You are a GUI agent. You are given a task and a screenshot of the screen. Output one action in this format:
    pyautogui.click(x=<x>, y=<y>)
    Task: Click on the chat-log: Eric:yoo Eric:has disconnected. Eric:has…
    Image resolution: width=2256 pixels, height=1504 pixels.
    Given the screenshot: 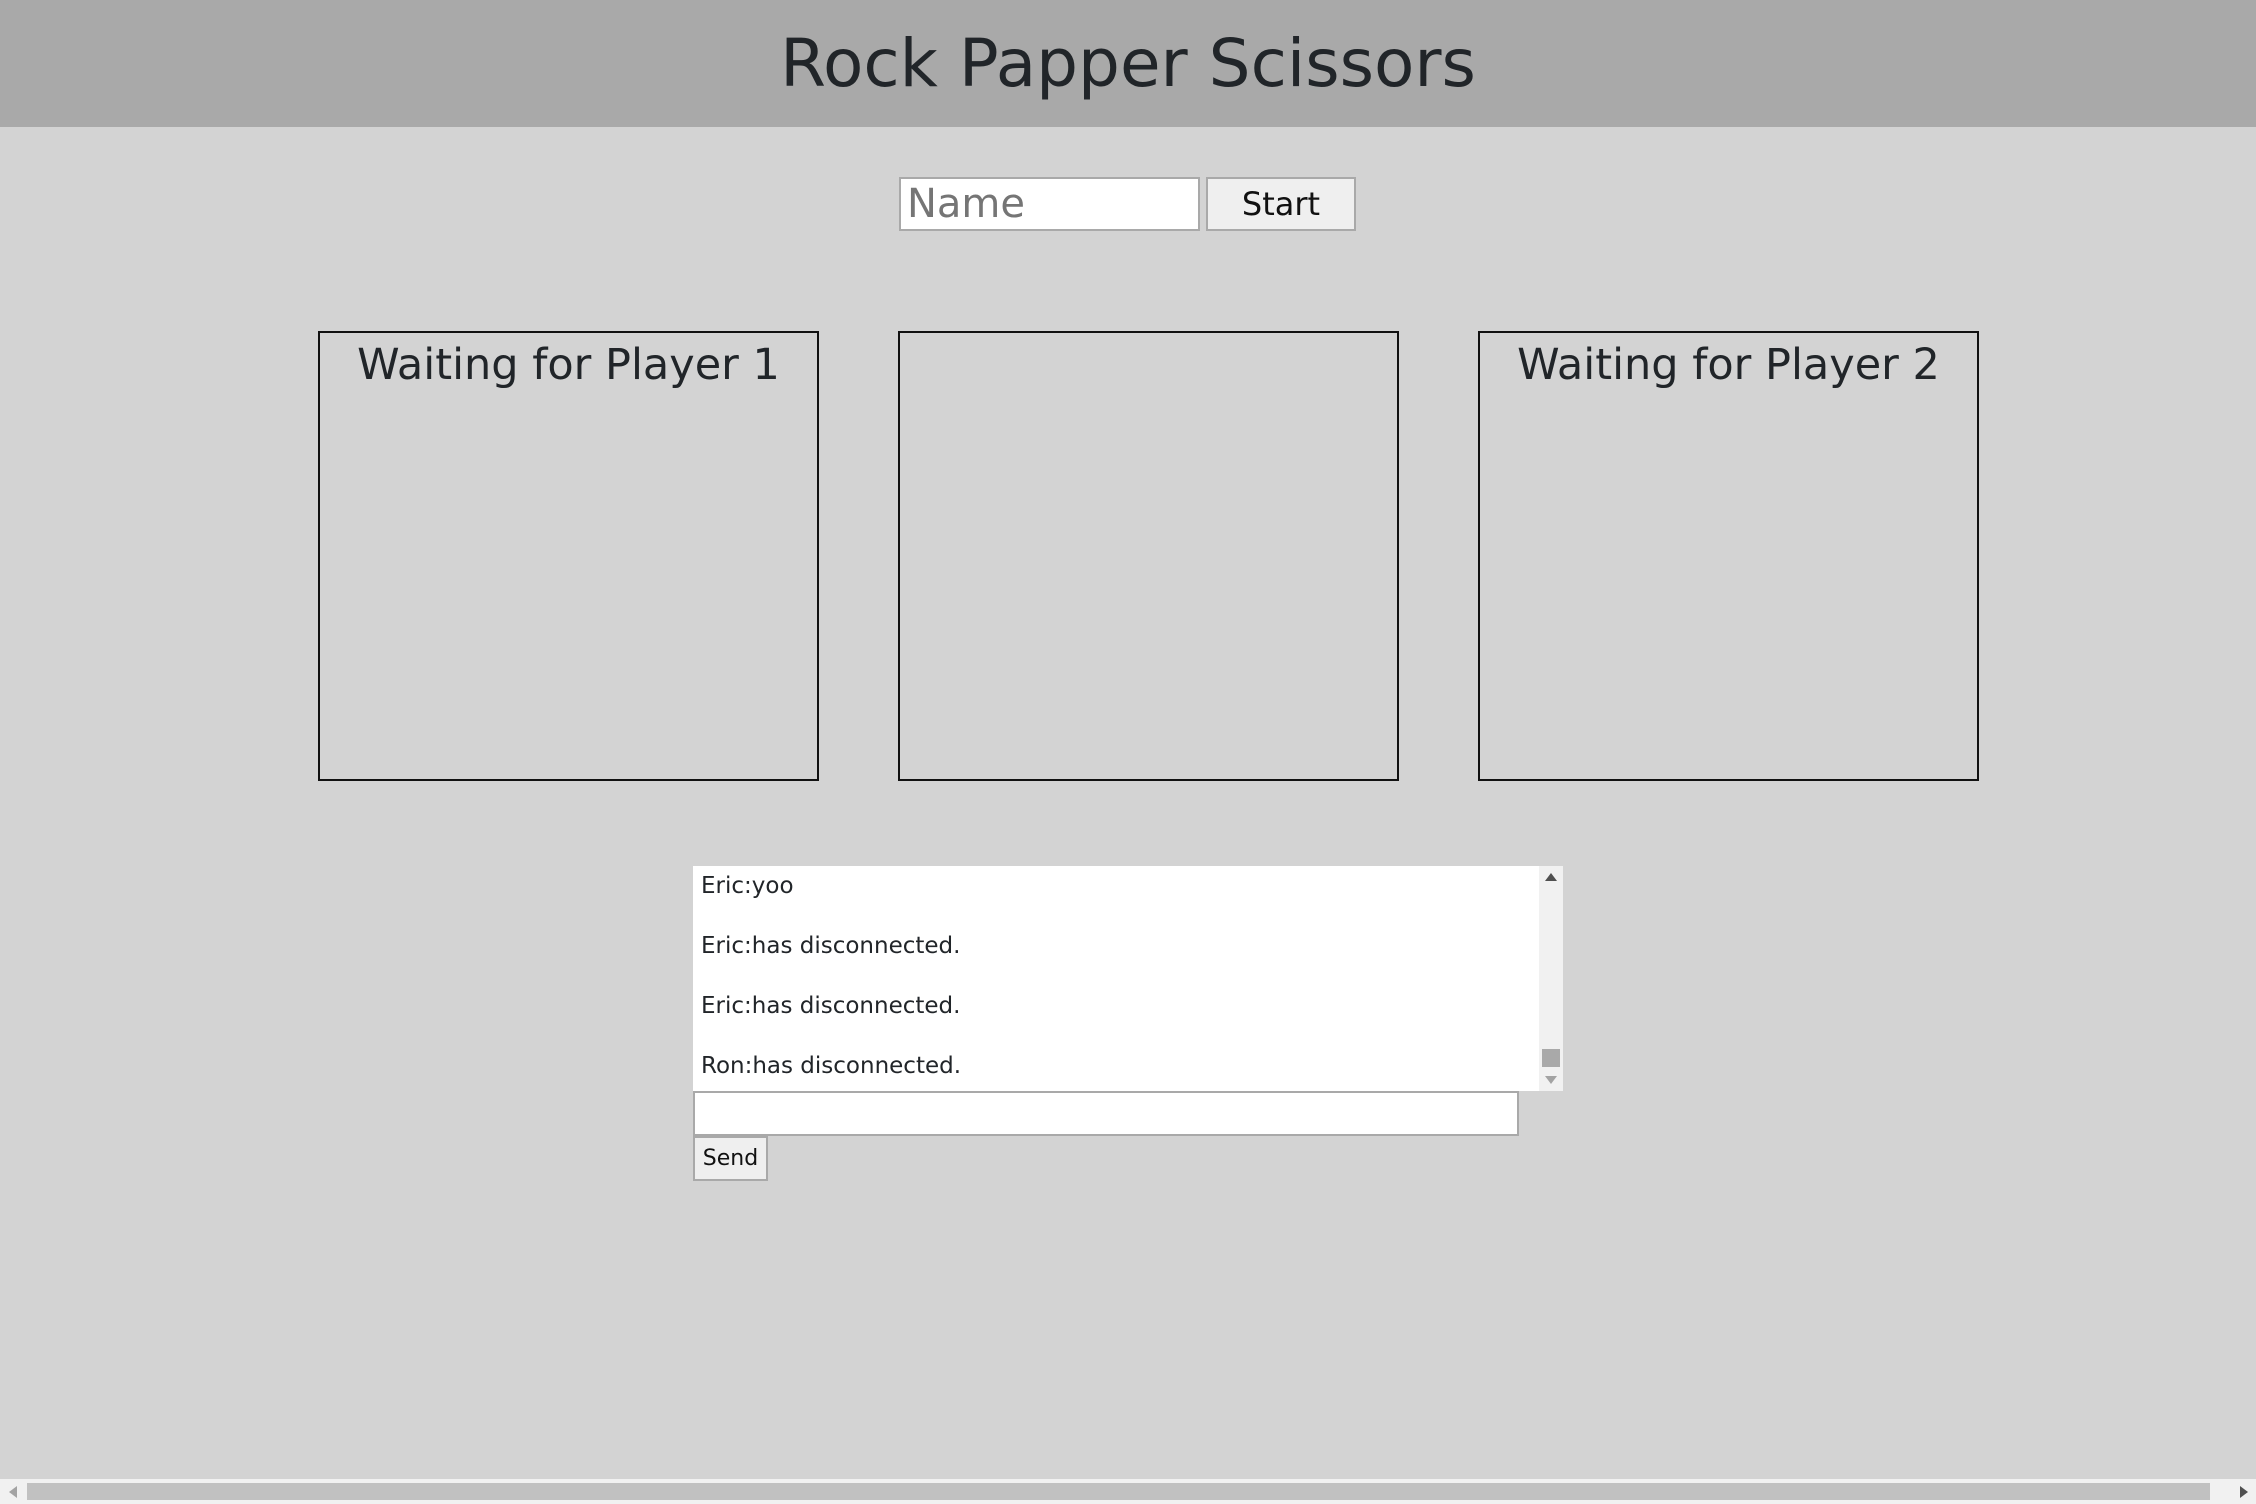 What is the action you would take?
    pyautogui.click(x=1128, y=978)
    